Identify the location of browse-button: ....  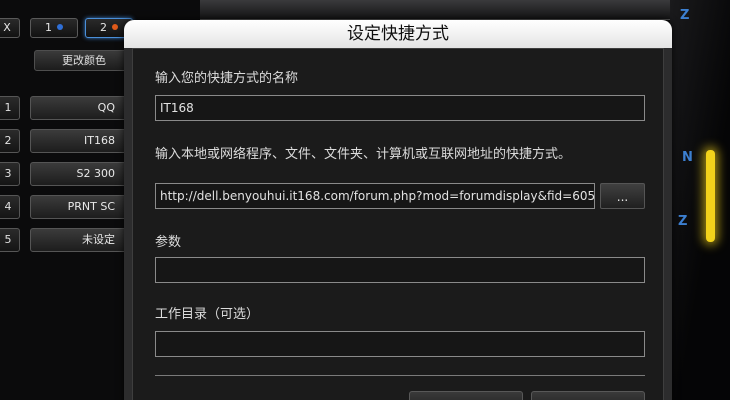
(622, 196).